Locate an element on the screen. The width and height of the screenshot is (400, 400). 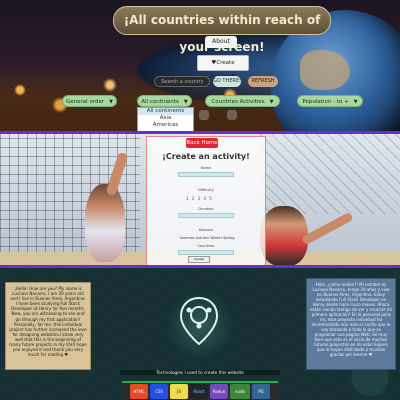
go-there-button: GO THERE! is located at coordinates (227, 81).